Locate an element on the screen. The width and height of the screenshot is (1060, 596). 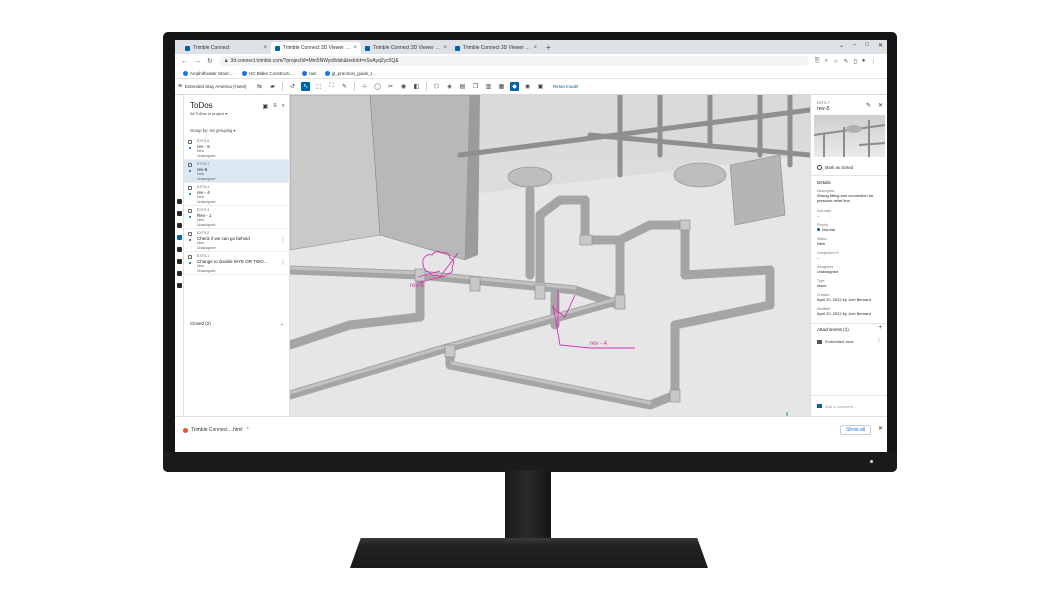
profile-icon: ● is located at coordinates (864, 61).